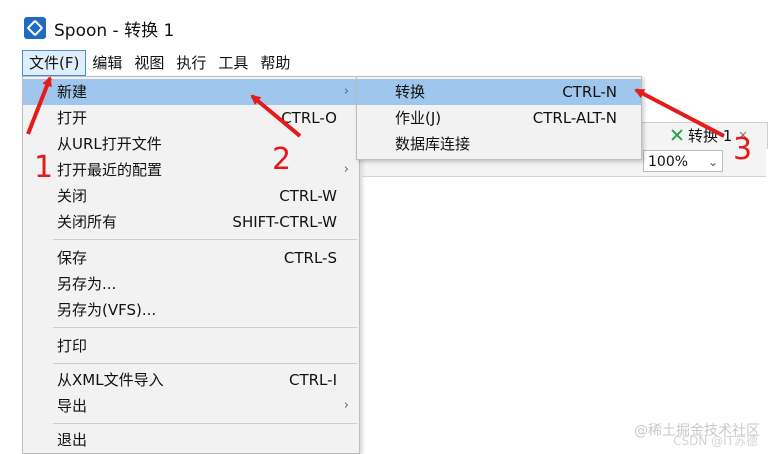 The height and width of the screenshot is (454, 772). I want to click on annotation-number-1: 1, so click(44, 167).